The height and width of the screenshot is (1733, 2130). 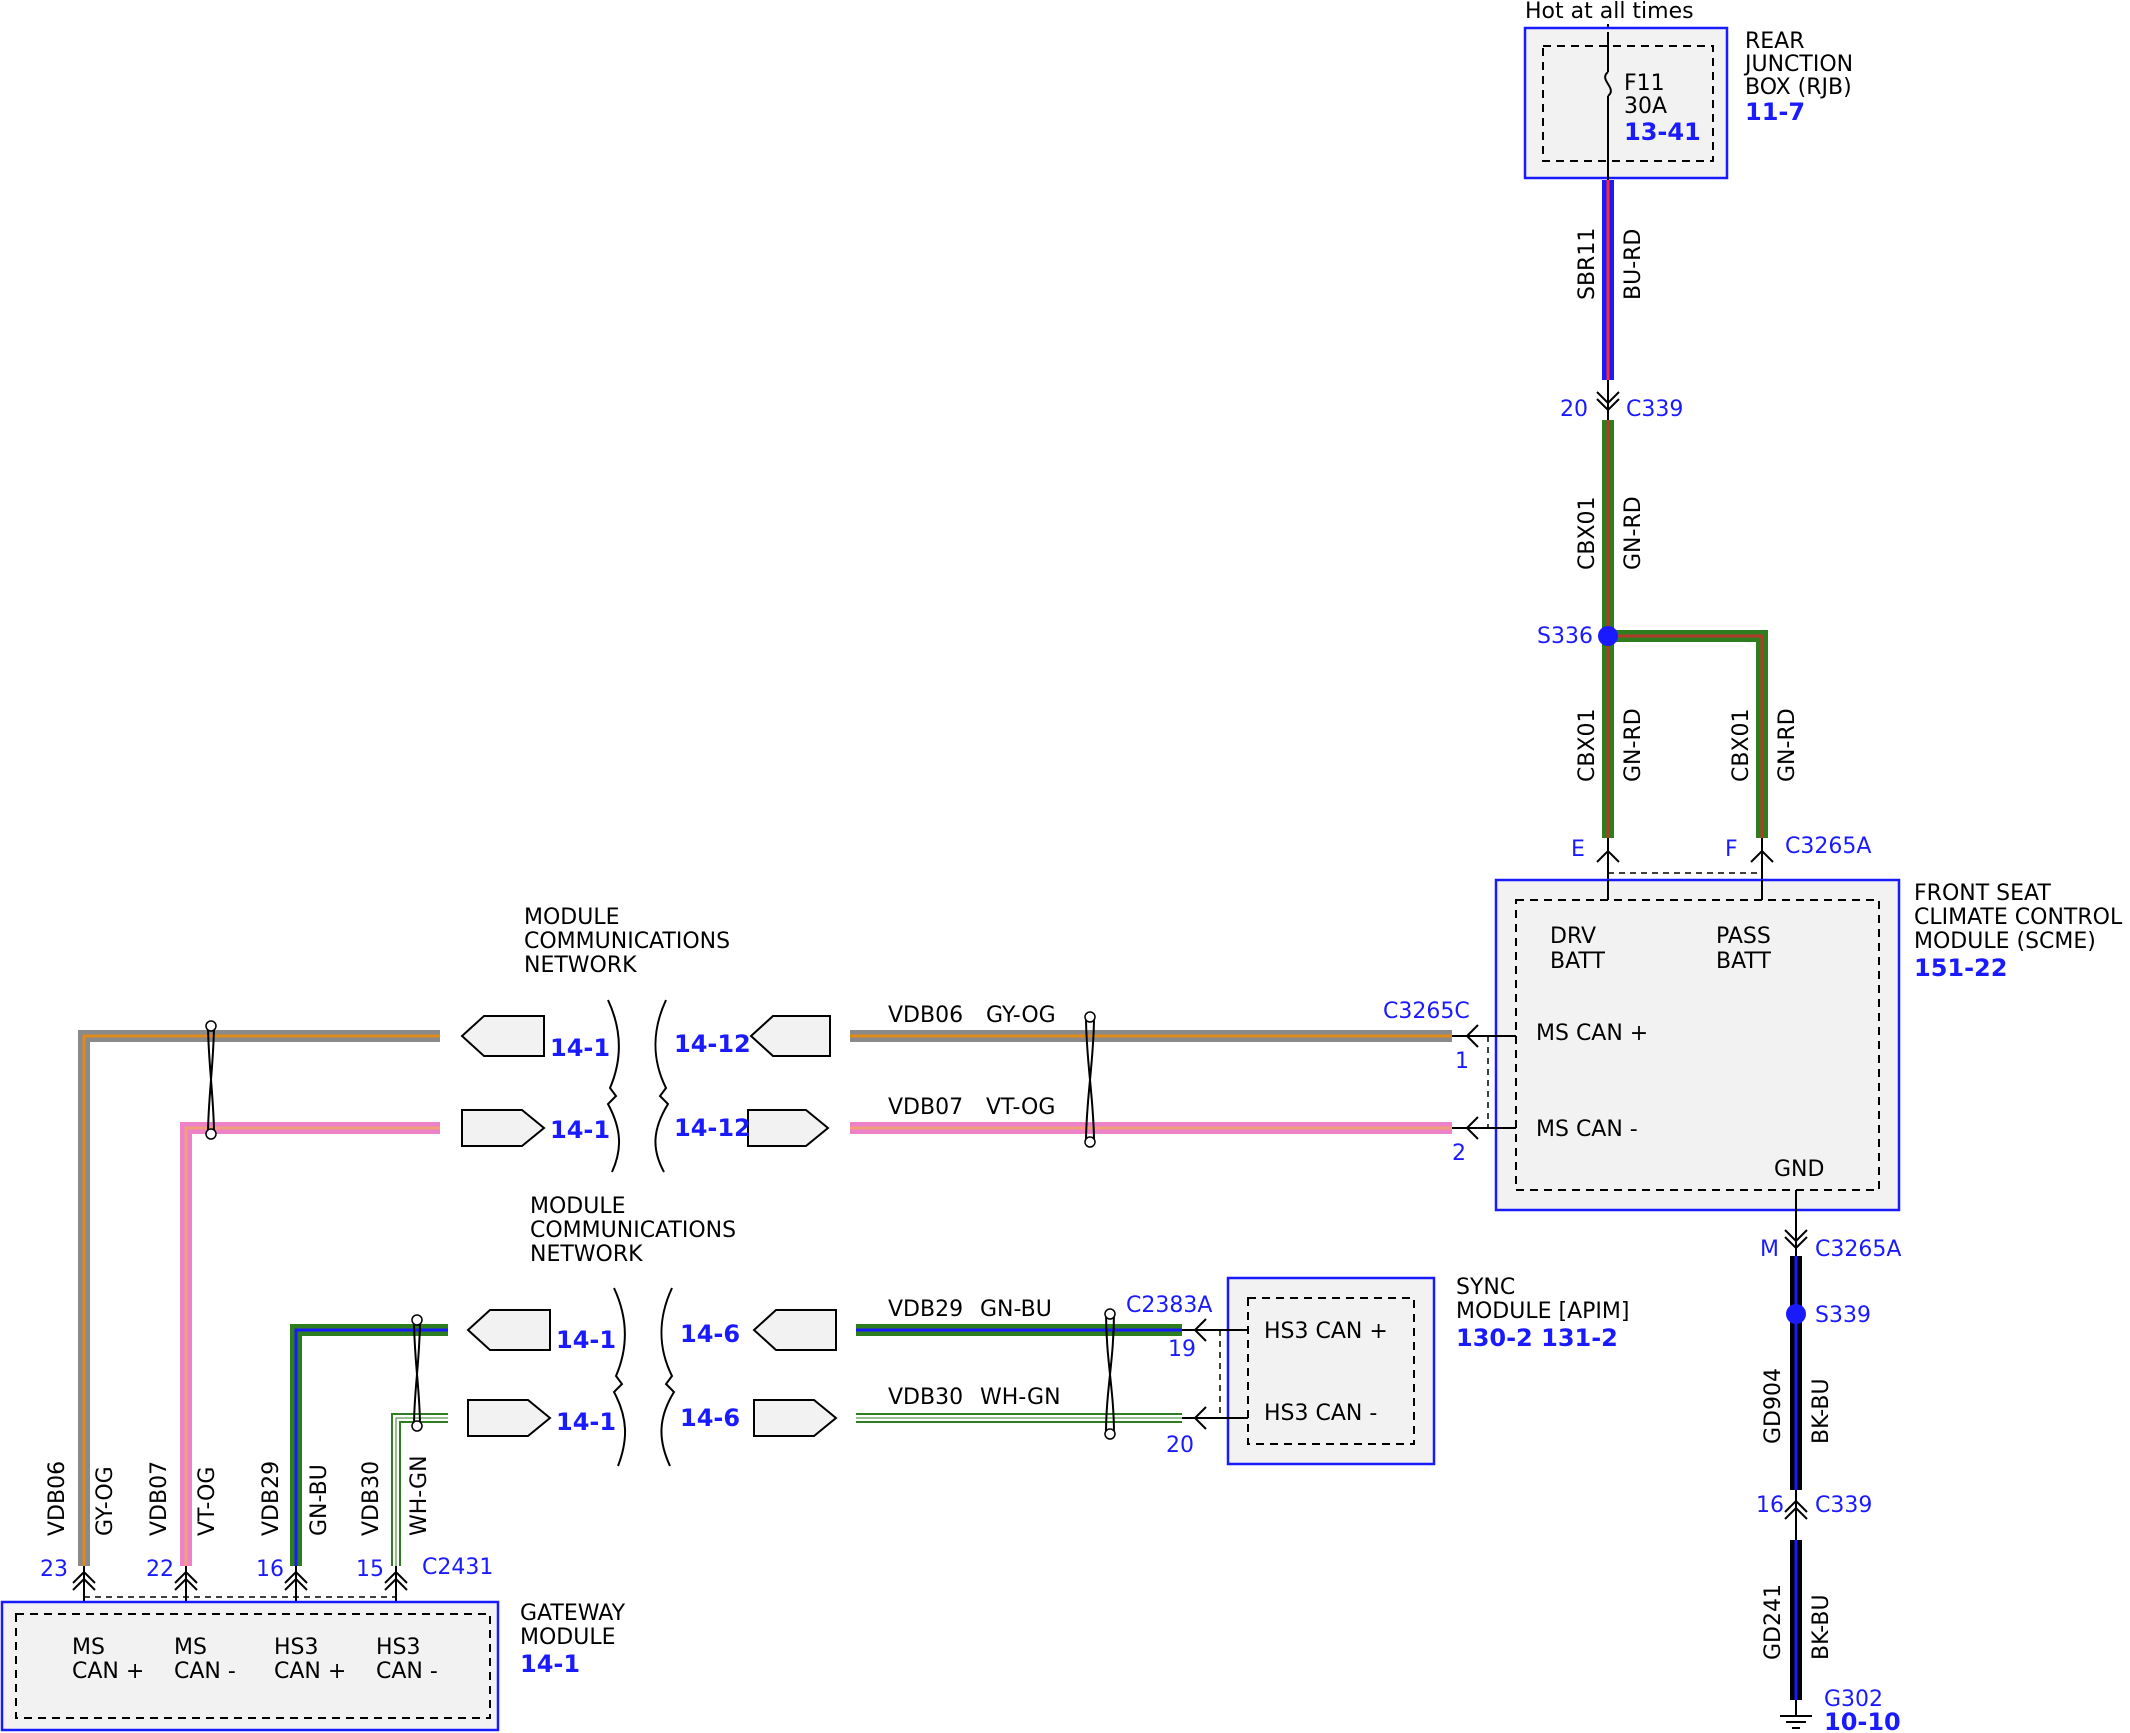 What do you see at coordinates (509, 1418) in the screenshot?
I see `hs3-minus-tag-left` at bounding box center [509, 1418].